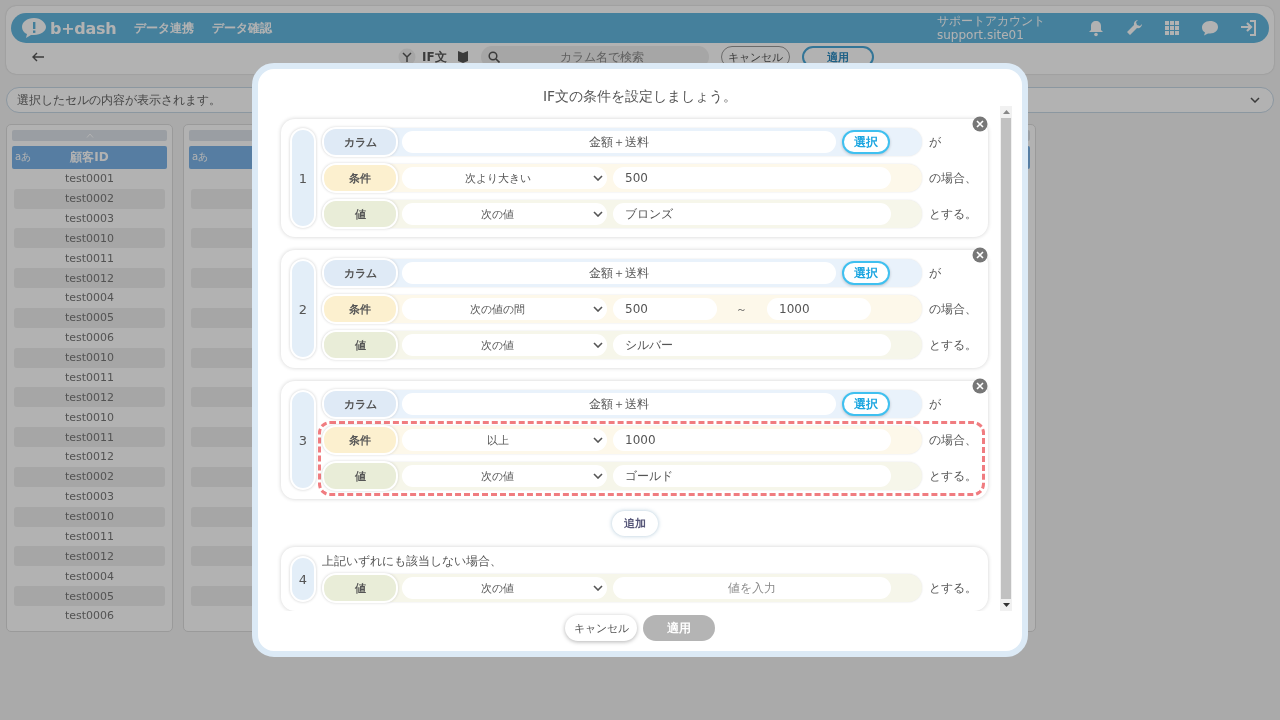 This screenshot has width=1280, height=720. I want to click on logo-icon, so click(34, 28).